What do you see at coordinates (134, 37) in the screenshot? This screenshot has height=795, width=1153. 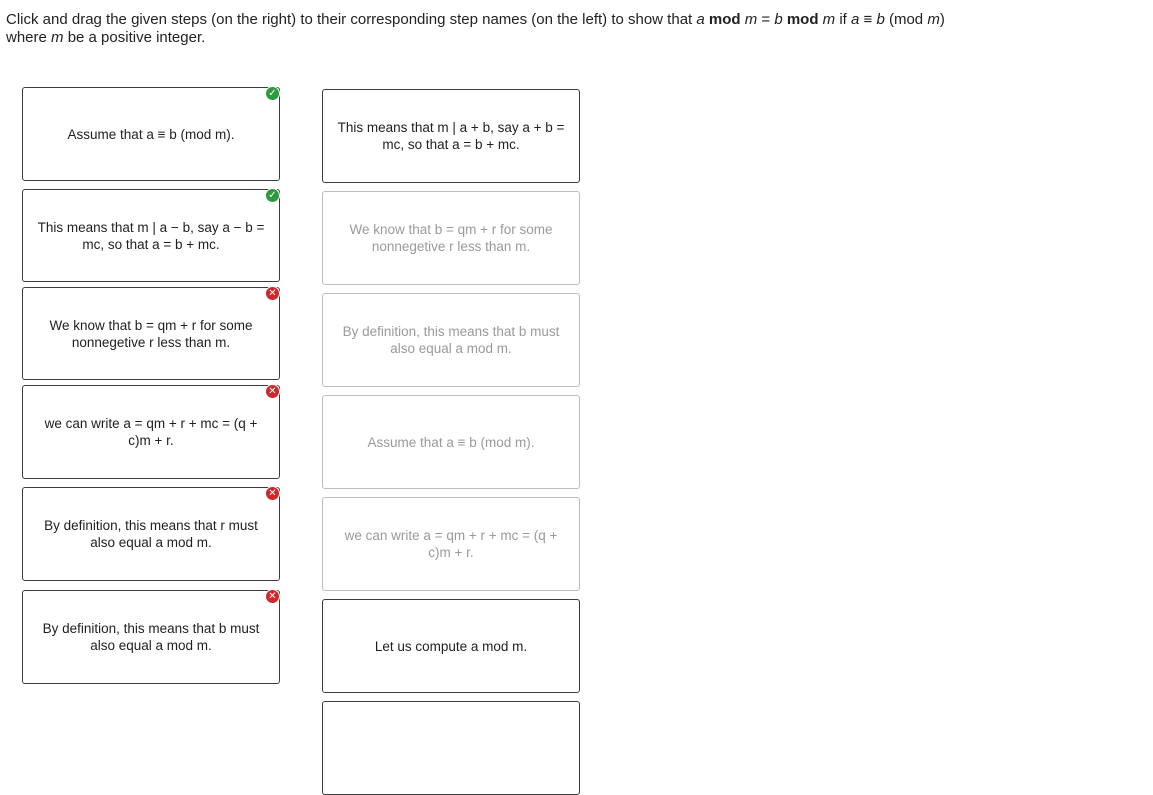 I see `instructions-part: be a positive integer.` at bounding box center [134, 37].